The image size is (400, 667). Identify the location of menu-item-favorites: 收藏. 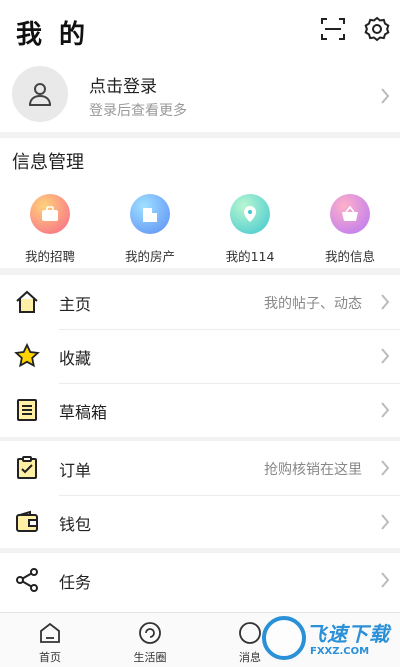
(200, 356).